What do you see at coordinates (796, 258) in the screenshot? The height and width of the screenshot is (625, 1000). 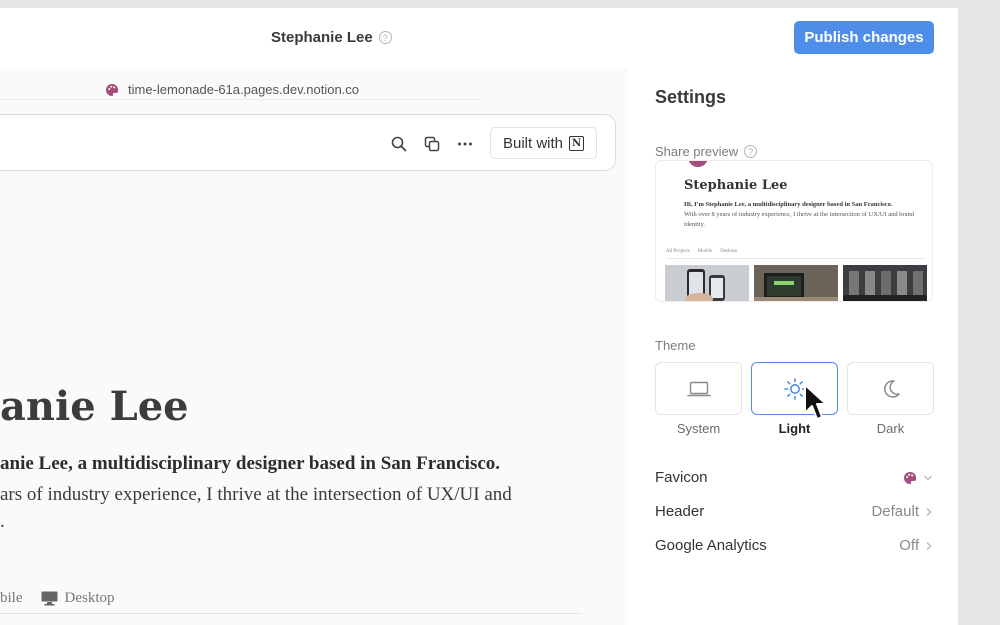 I see `mini-divider` at bounding box center [796, 258].